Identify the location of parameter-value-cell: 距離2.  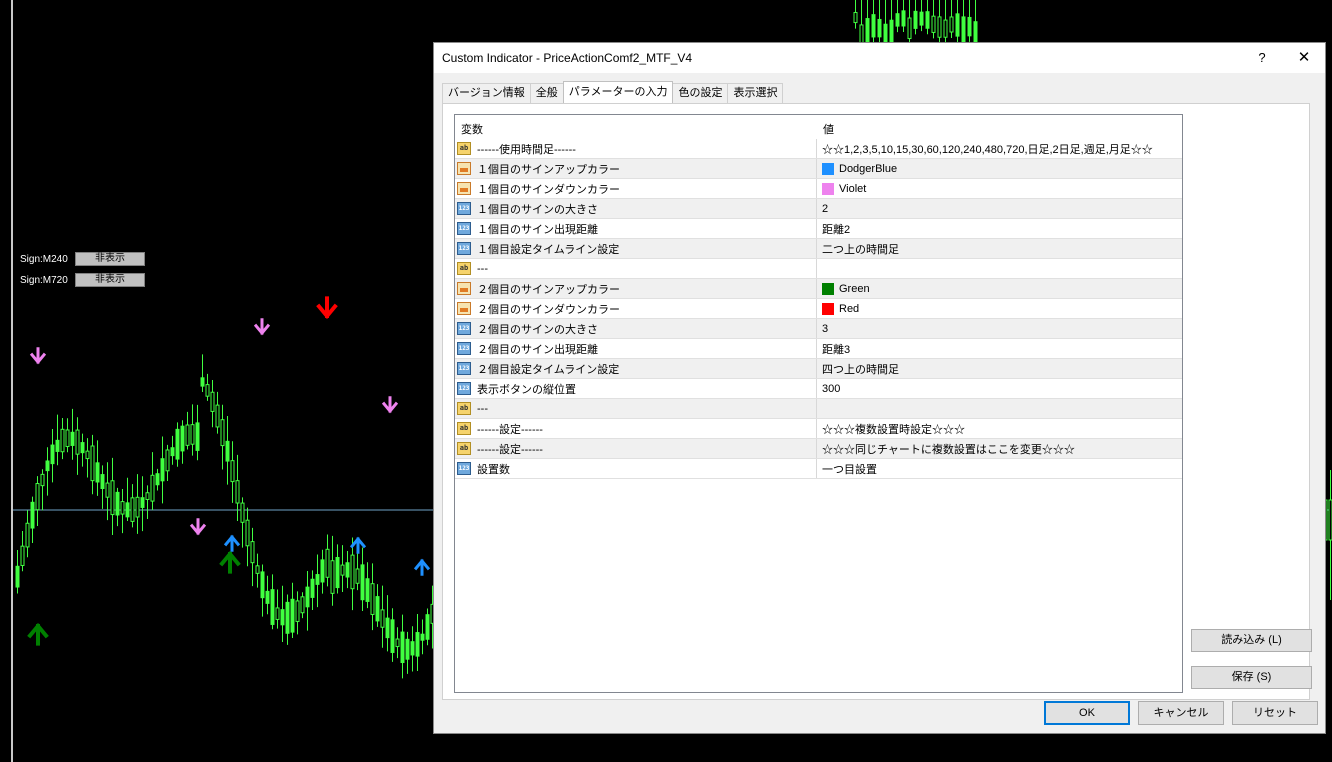
(999, 228).